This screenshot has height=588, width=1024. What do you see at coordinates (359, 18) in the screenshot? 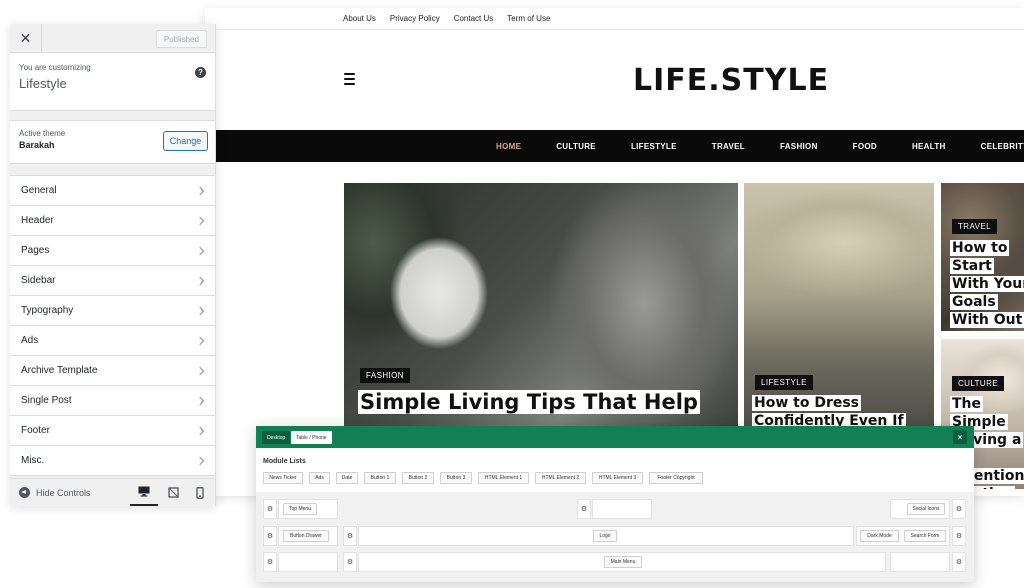
I see `top-menu-about: About Us` at bounding box center [359, 18].